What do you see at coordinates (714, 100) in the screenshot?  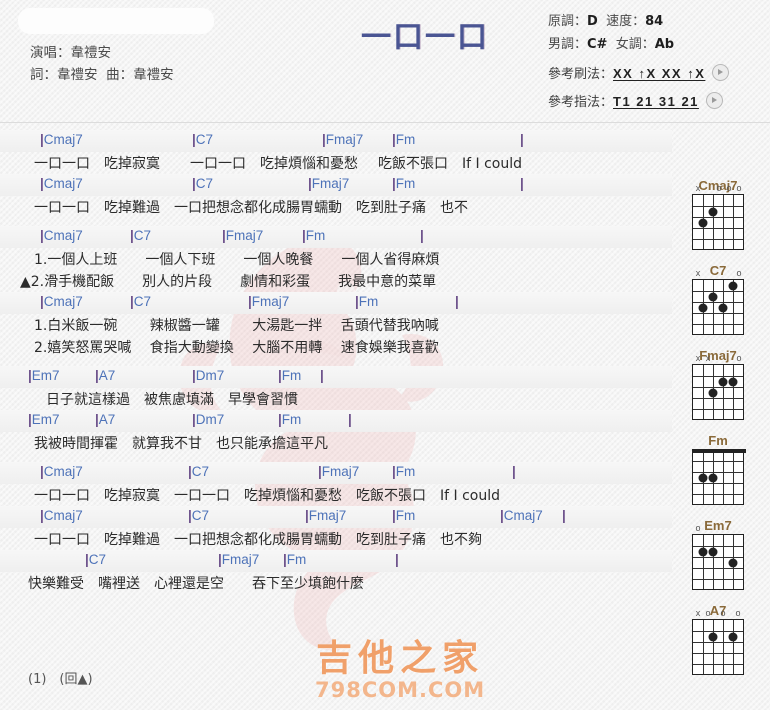 I see `play-icon-finger` at bounding box center [714, 100].